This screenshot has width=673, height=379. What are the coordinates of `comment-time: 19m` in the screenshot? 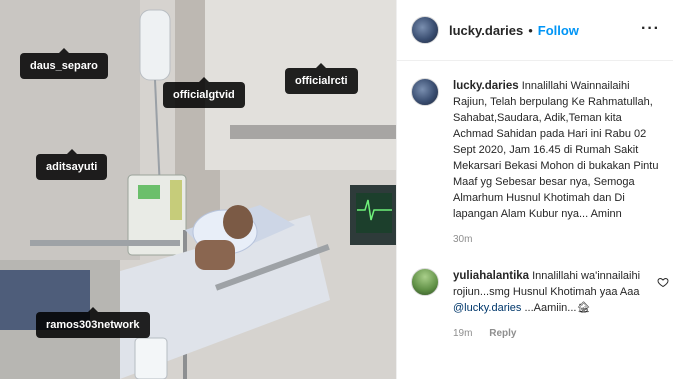 It's located at (462, 333).